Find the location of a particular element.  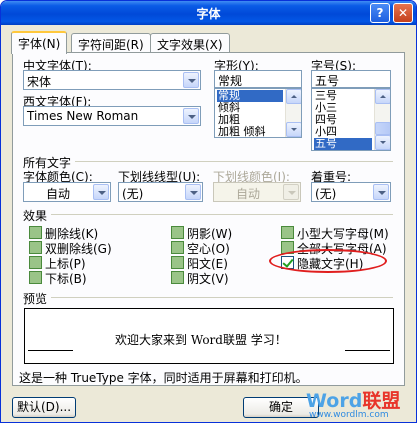

subscript-checkbox is located at coordinates (35, 277).